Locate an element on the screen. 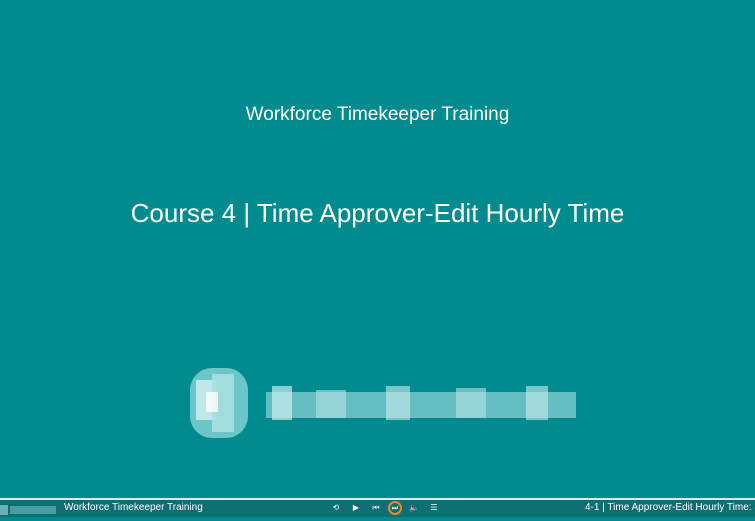 This screenshot has height=521, width=755. slide-name-label: 4-1 | Time Approver-Edit Hourly Time: S is located at coordinates (670, 507).